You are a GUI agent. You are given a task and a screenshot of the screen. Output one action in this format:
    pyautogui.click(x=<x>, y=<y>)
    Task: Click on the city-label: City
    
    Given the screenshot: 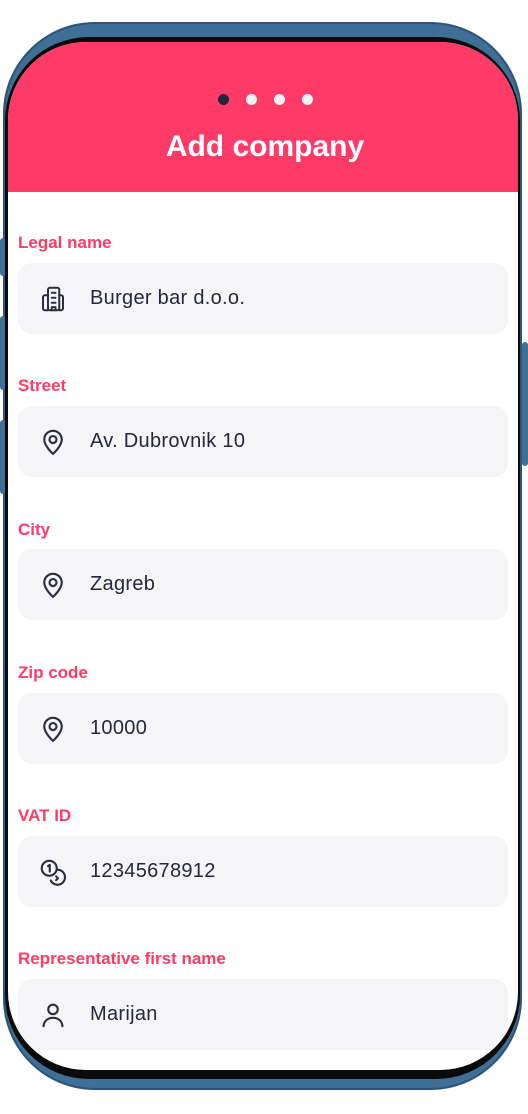 What is the action you would take?
    pyautogui.click(x=34, y=529)
    